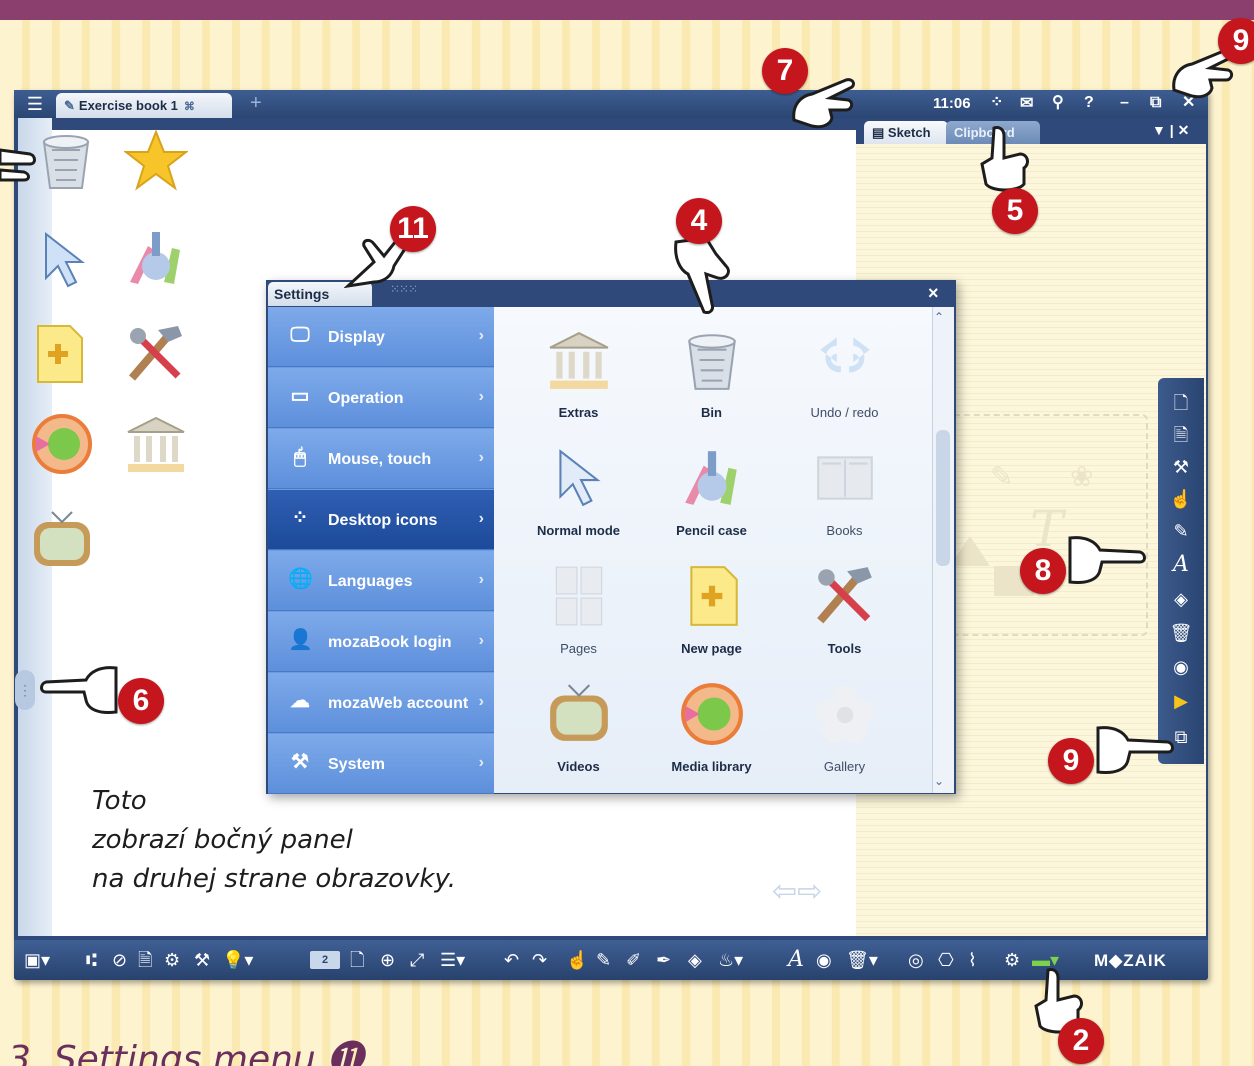  What do you see at coordinates (711, 612) in the screenshot?
I see `grid-item-new-page: New page` at bounding box center [711, 612].